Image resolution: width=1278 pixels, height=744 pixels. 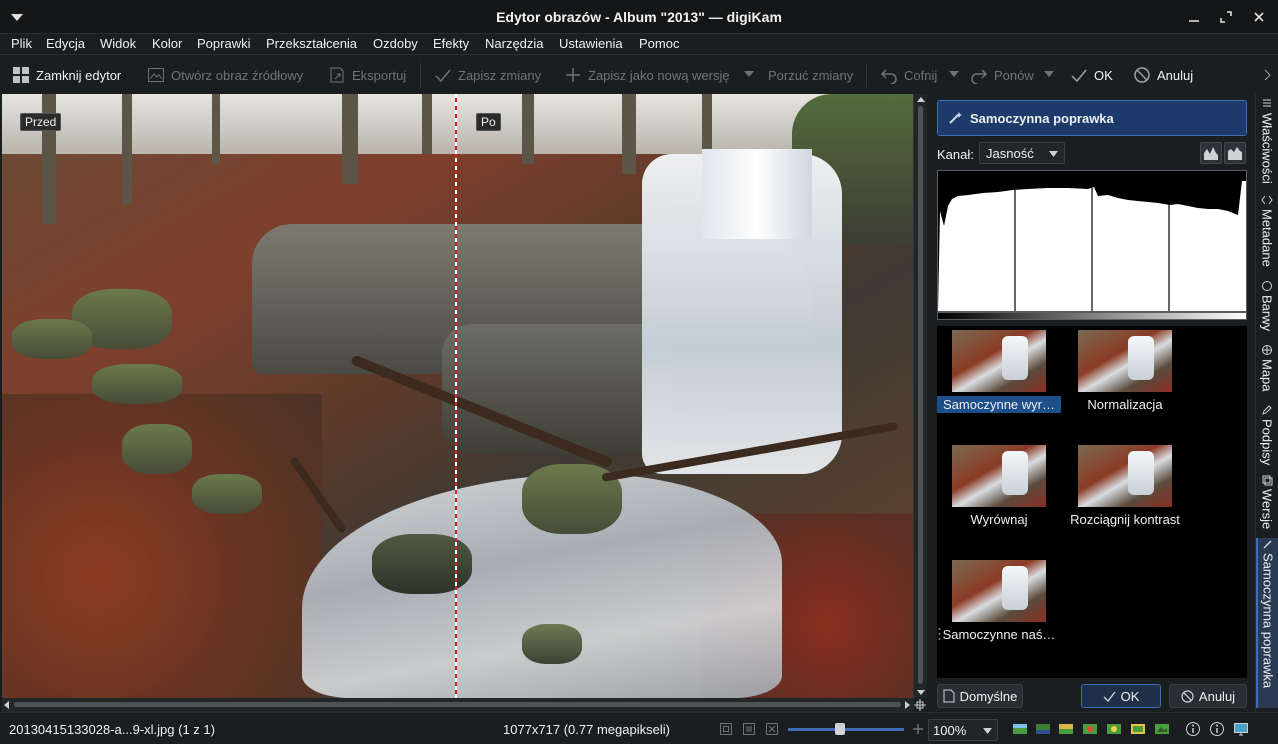 What do you see at coordinates (1125, 371) in the screenshot?
I see `preset-normalize: Normalizacja` at bounding box center [1125, 371].